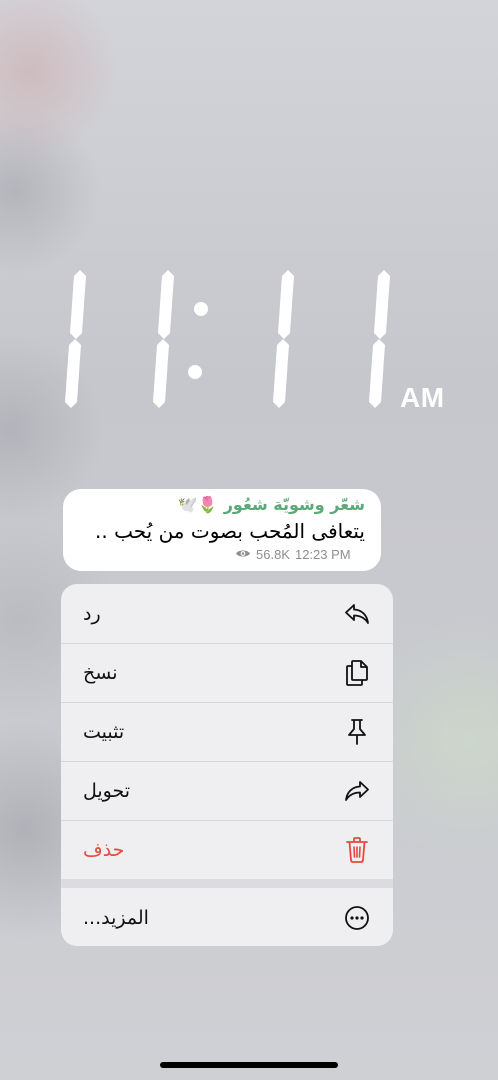 The height and width of the screenshot is (1080, 498). What do you see at coordinates (227, 731) in the screenshot?
I see `menu-item-pin: تثبيت` at bounding box center [227, 731].